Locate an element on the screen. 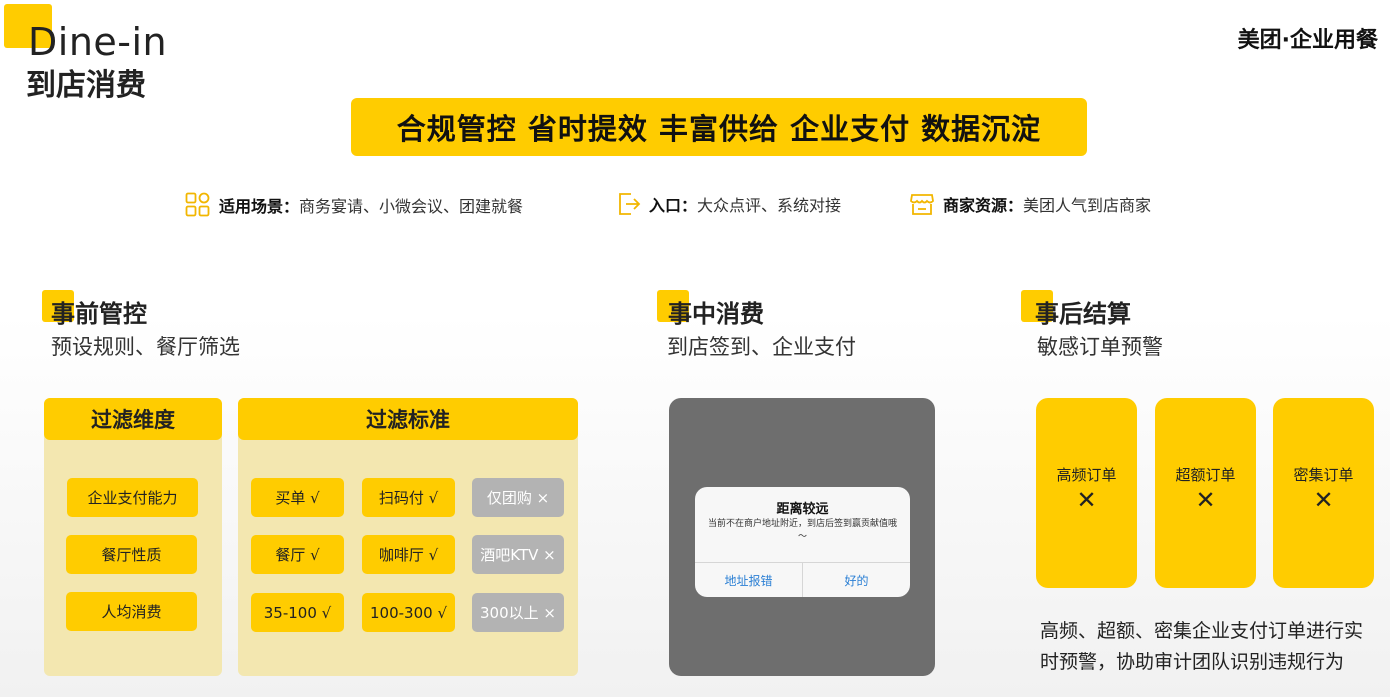  dimension-item: 企业支付能力 is located at coordinates (132, 497).